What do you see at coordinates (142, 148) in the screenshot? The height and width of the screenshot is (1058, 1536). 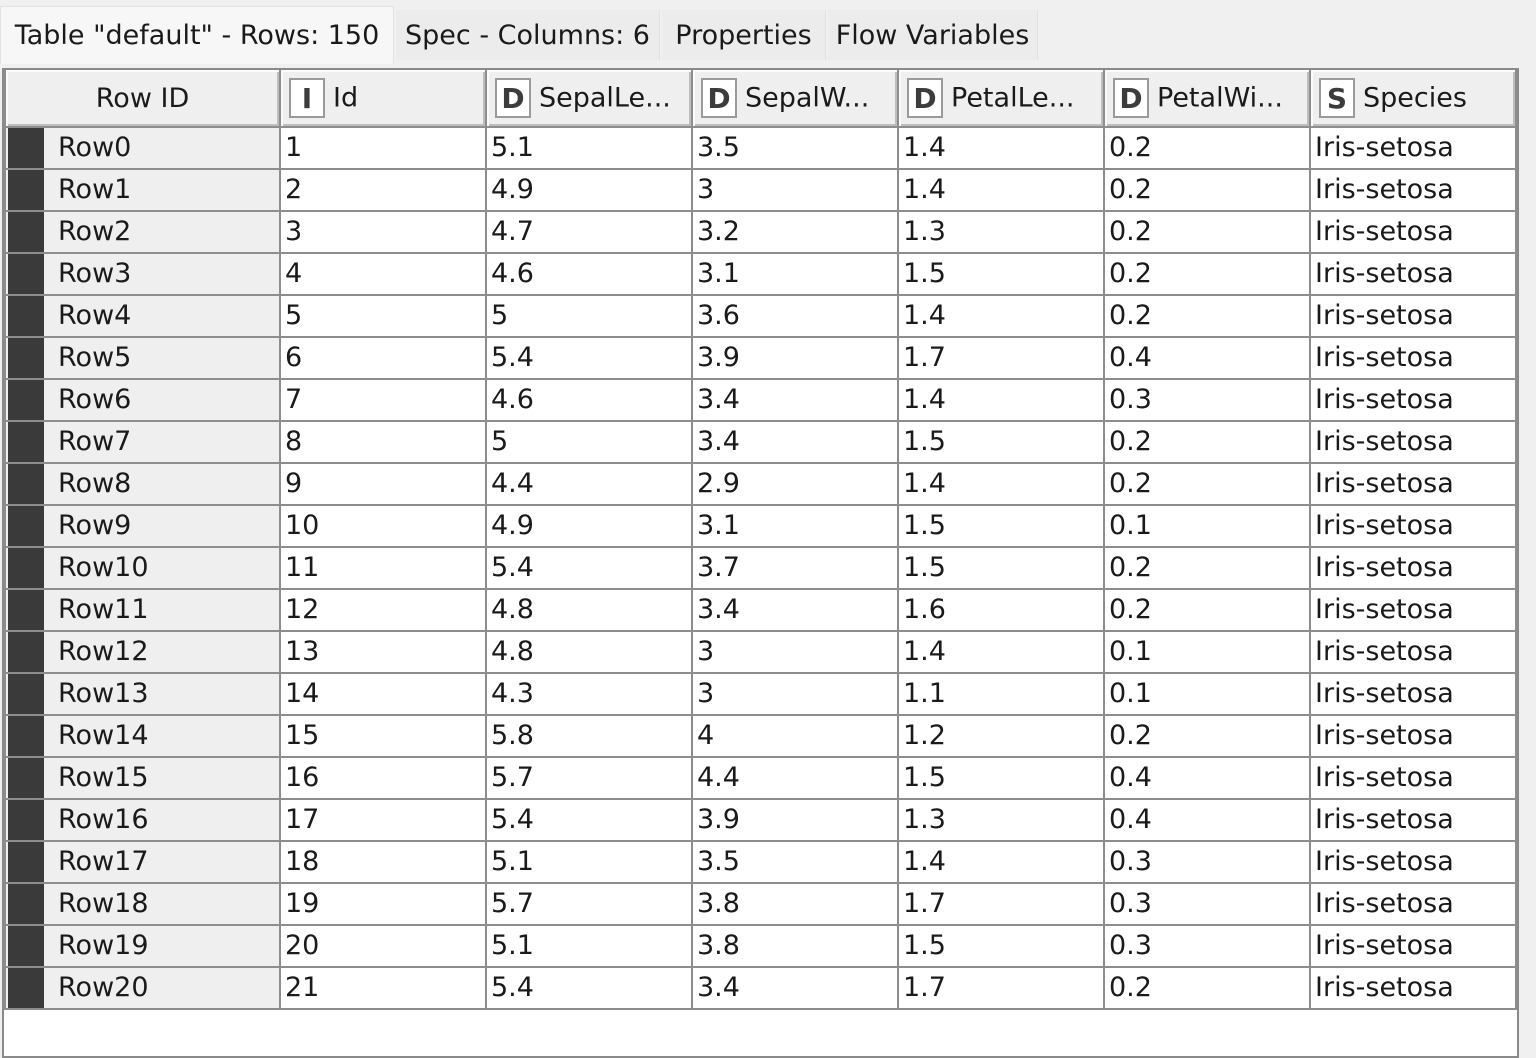 I see `row-id-cell: Row0` at bounding box center [142, 148].